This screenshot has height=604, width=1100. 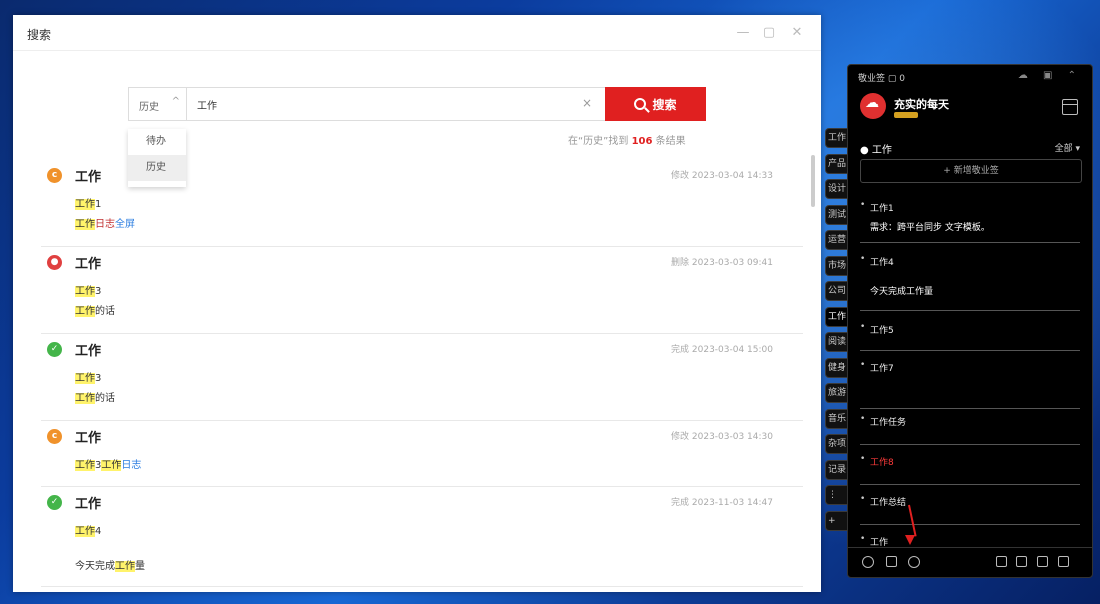 What do you see at coordinates (1001, 561) in the screenshot?
I see `square-icon` at bounding box center [1001, 561].